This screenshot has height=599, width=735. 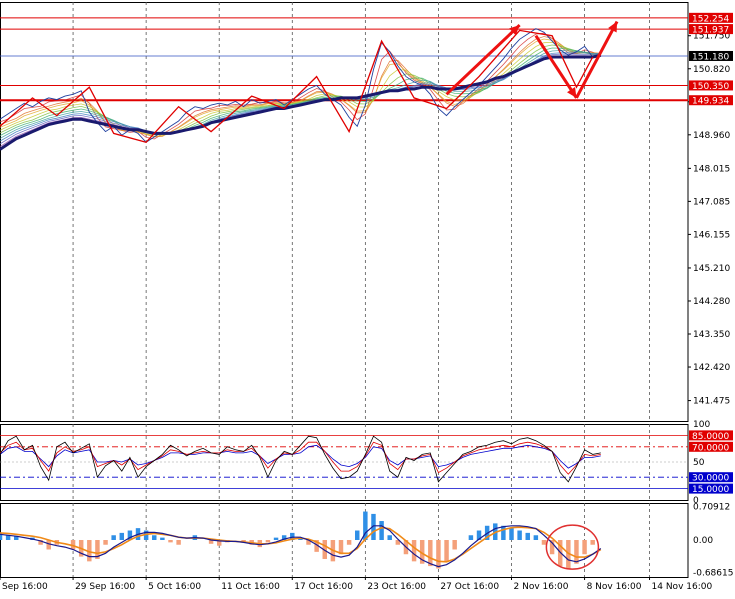 I want to click on price-y-tick-label: 148.015, so click(x=711, y=169).